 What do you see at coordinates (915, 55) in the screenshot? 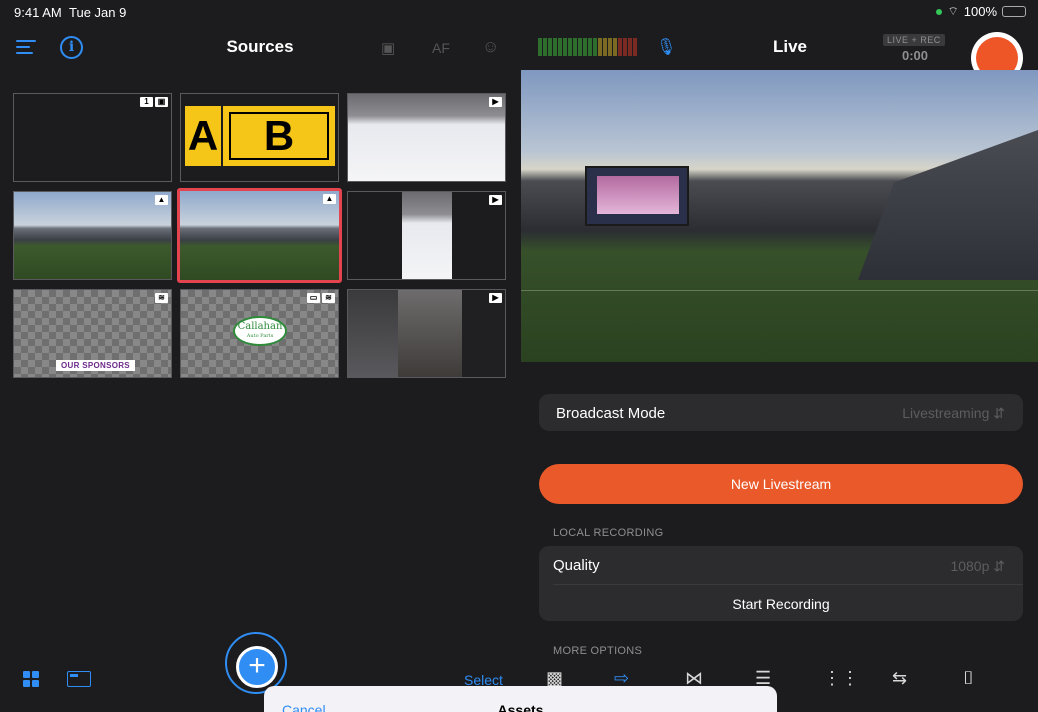
I see `recording-timer: 0:00` at bounding box center [915, 55].